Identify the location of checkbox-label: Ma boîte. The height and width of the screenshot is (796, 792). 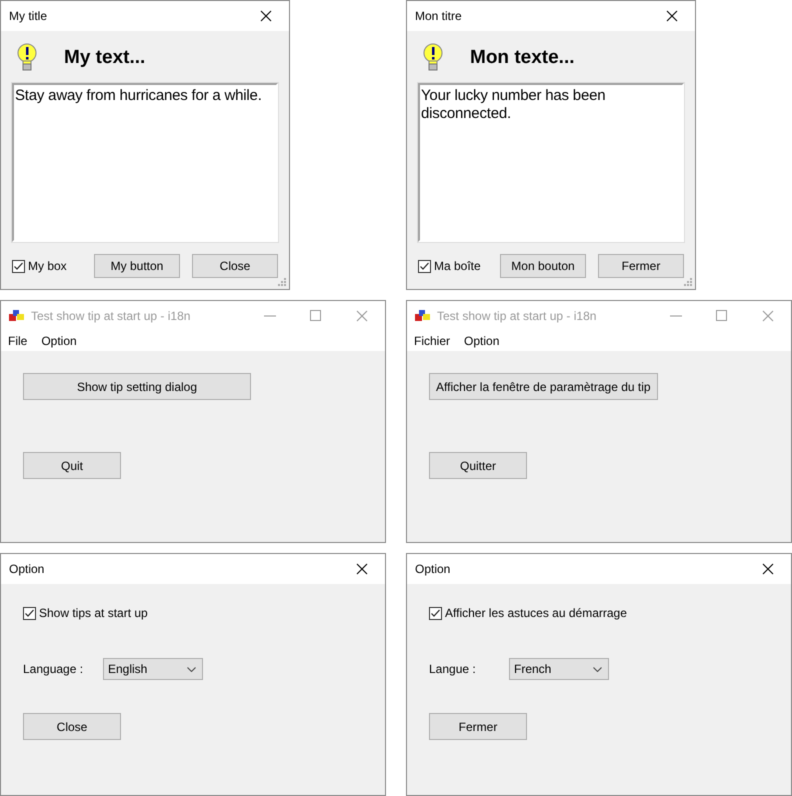
(457, 266).